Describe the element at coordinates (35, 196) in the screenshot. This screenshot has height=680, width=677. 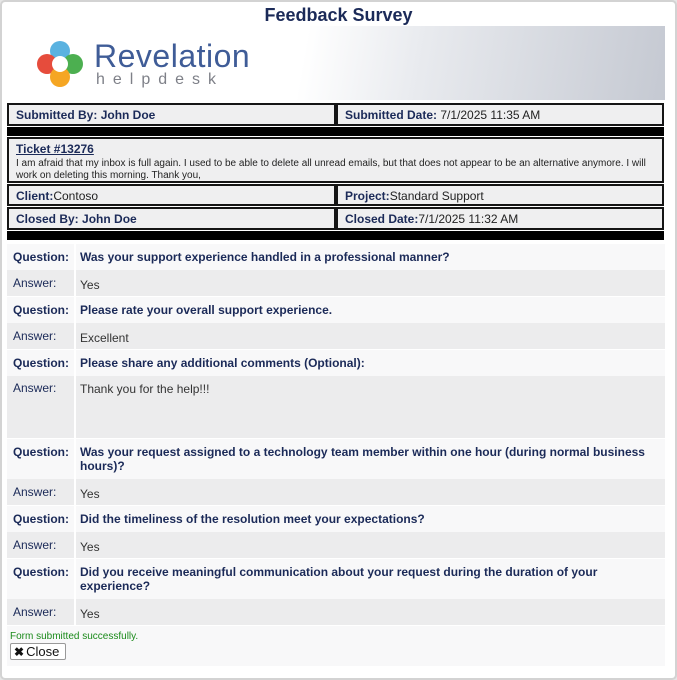
I see `client-label: Client:` at that location.